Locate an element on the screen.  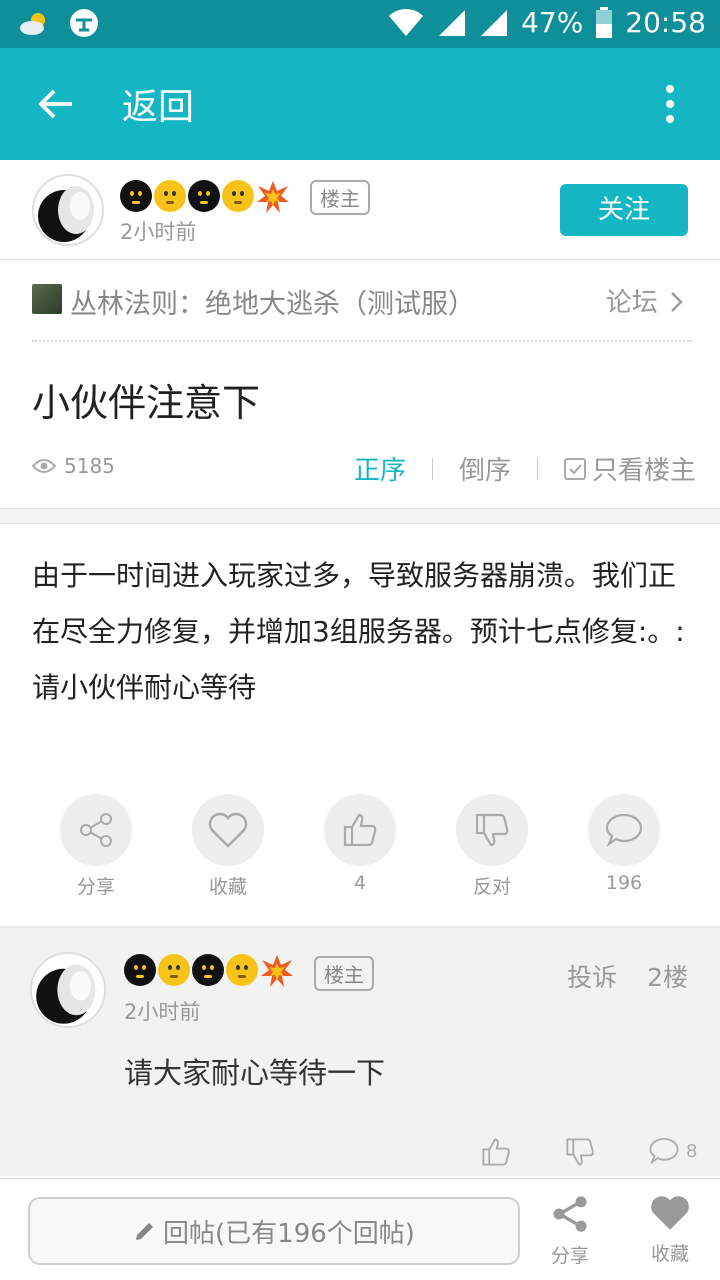
oppose-button: 反对 is located at coordinates (492, 846).